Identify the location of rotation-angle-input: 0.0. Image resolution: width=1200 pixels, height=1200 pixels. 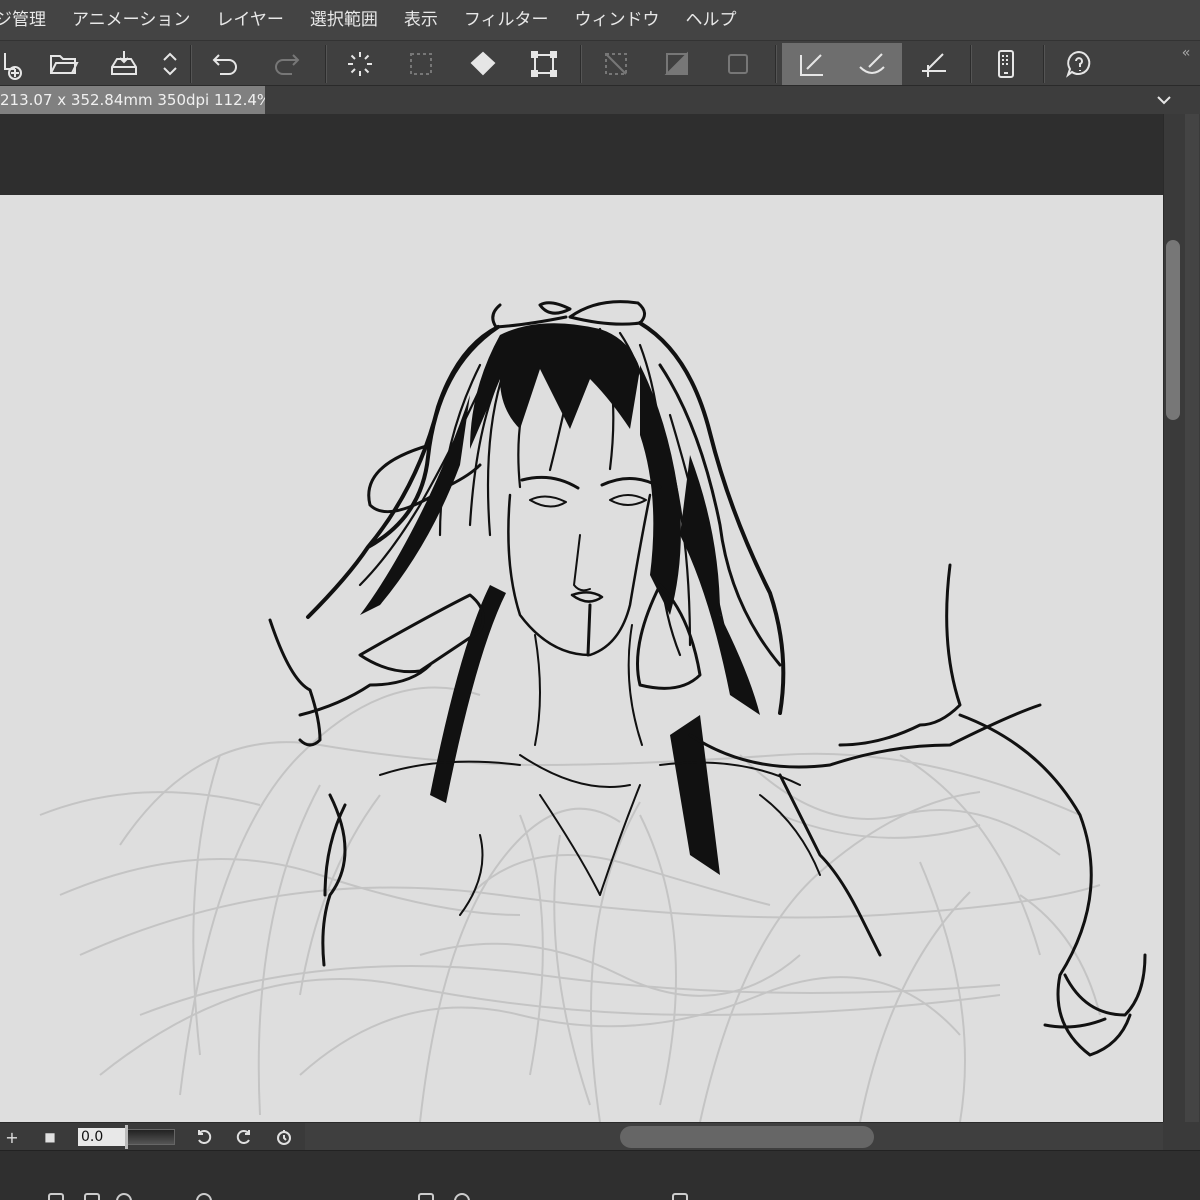
(102, 1137).